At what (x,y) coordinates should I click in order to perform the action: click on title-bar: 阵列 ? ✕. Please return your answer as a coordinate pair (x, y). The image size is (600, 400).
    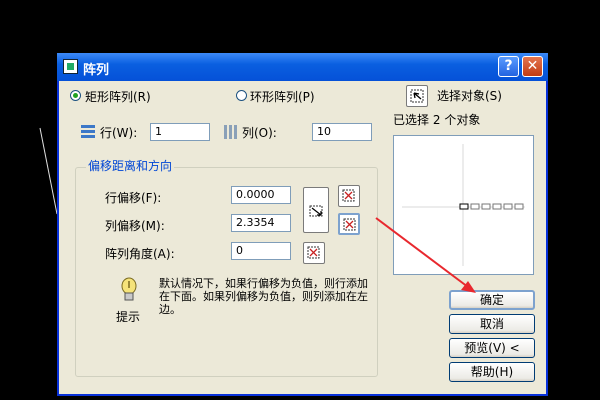
    Looking at the image, I should click on (302, 67).